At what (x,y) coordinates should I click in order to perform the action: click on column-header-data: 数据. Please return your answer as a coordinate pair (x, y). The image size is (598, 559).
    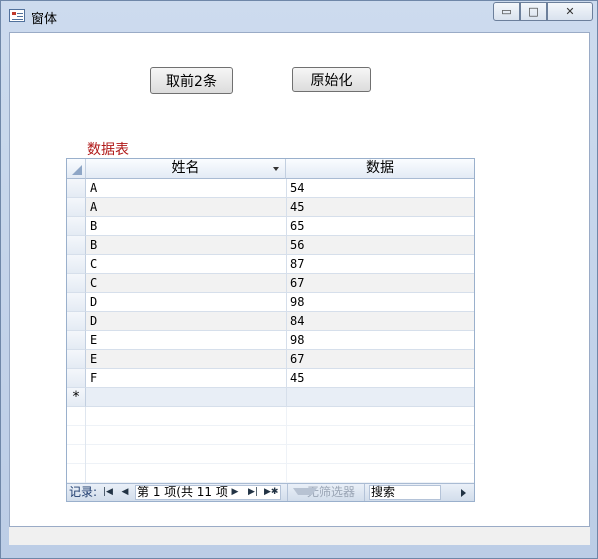
    Looking at the image, I should click on (380, 169).